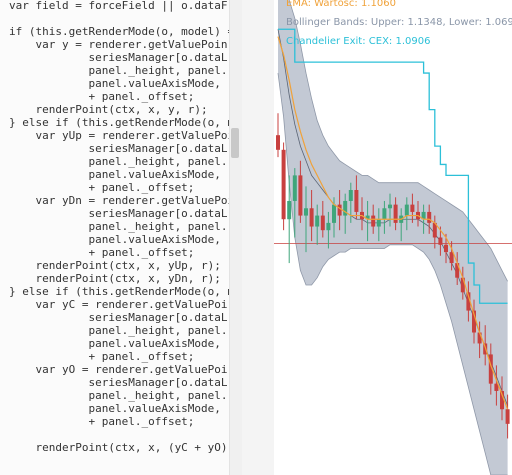  I want to click on code-line: renderPoint(ctx, x, yUp, r);, so click(115, 265).